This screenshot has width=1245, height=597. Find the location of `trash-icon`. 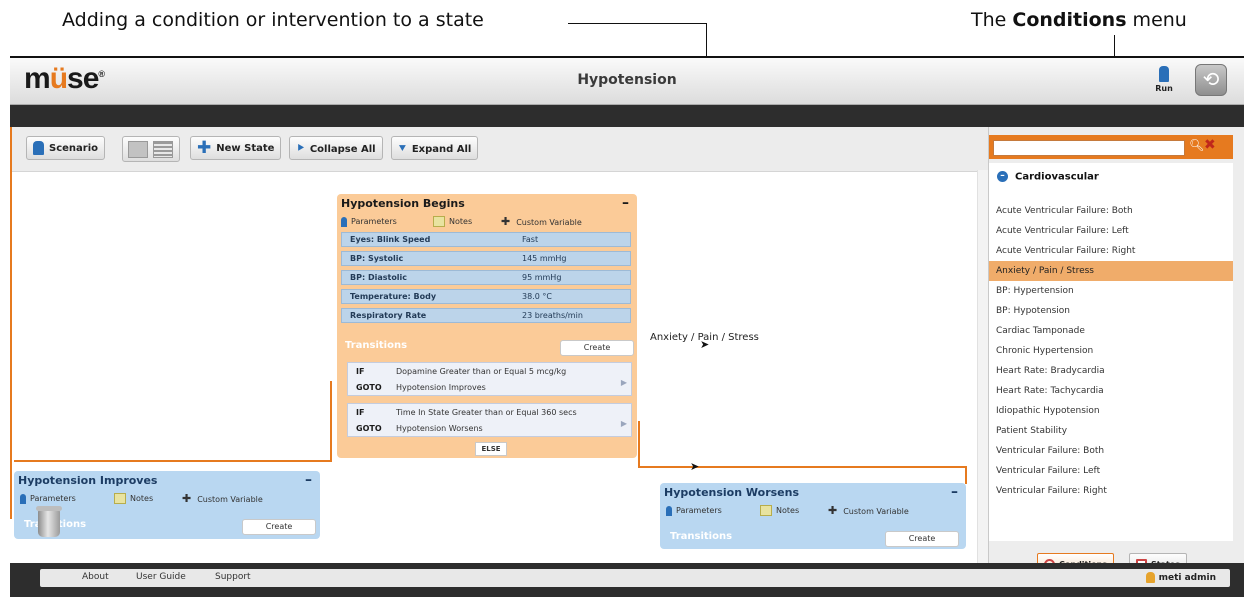

trash-icon is located at coordinates (49, 521).